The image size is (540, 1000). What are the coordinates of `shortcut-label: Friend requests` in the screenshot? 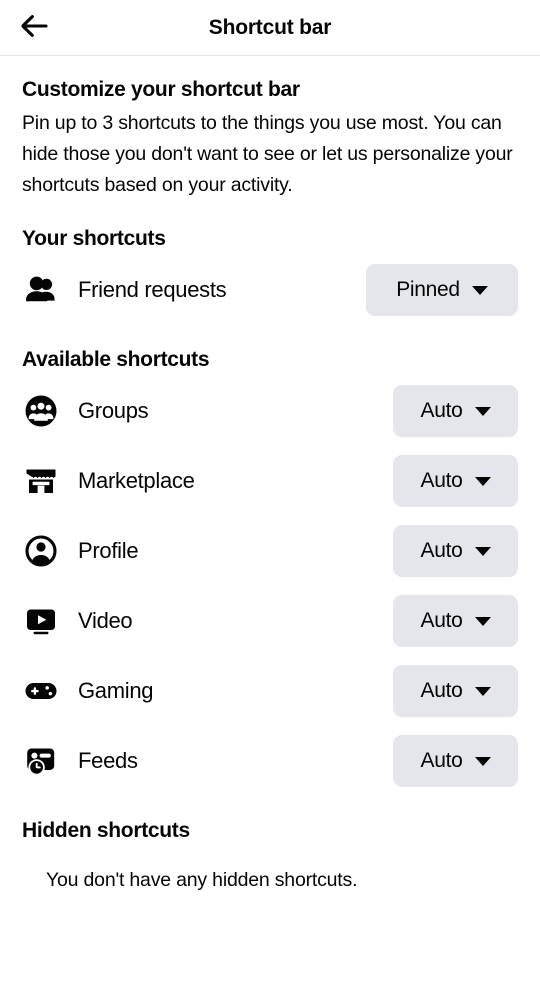 It's located at (152, 289).